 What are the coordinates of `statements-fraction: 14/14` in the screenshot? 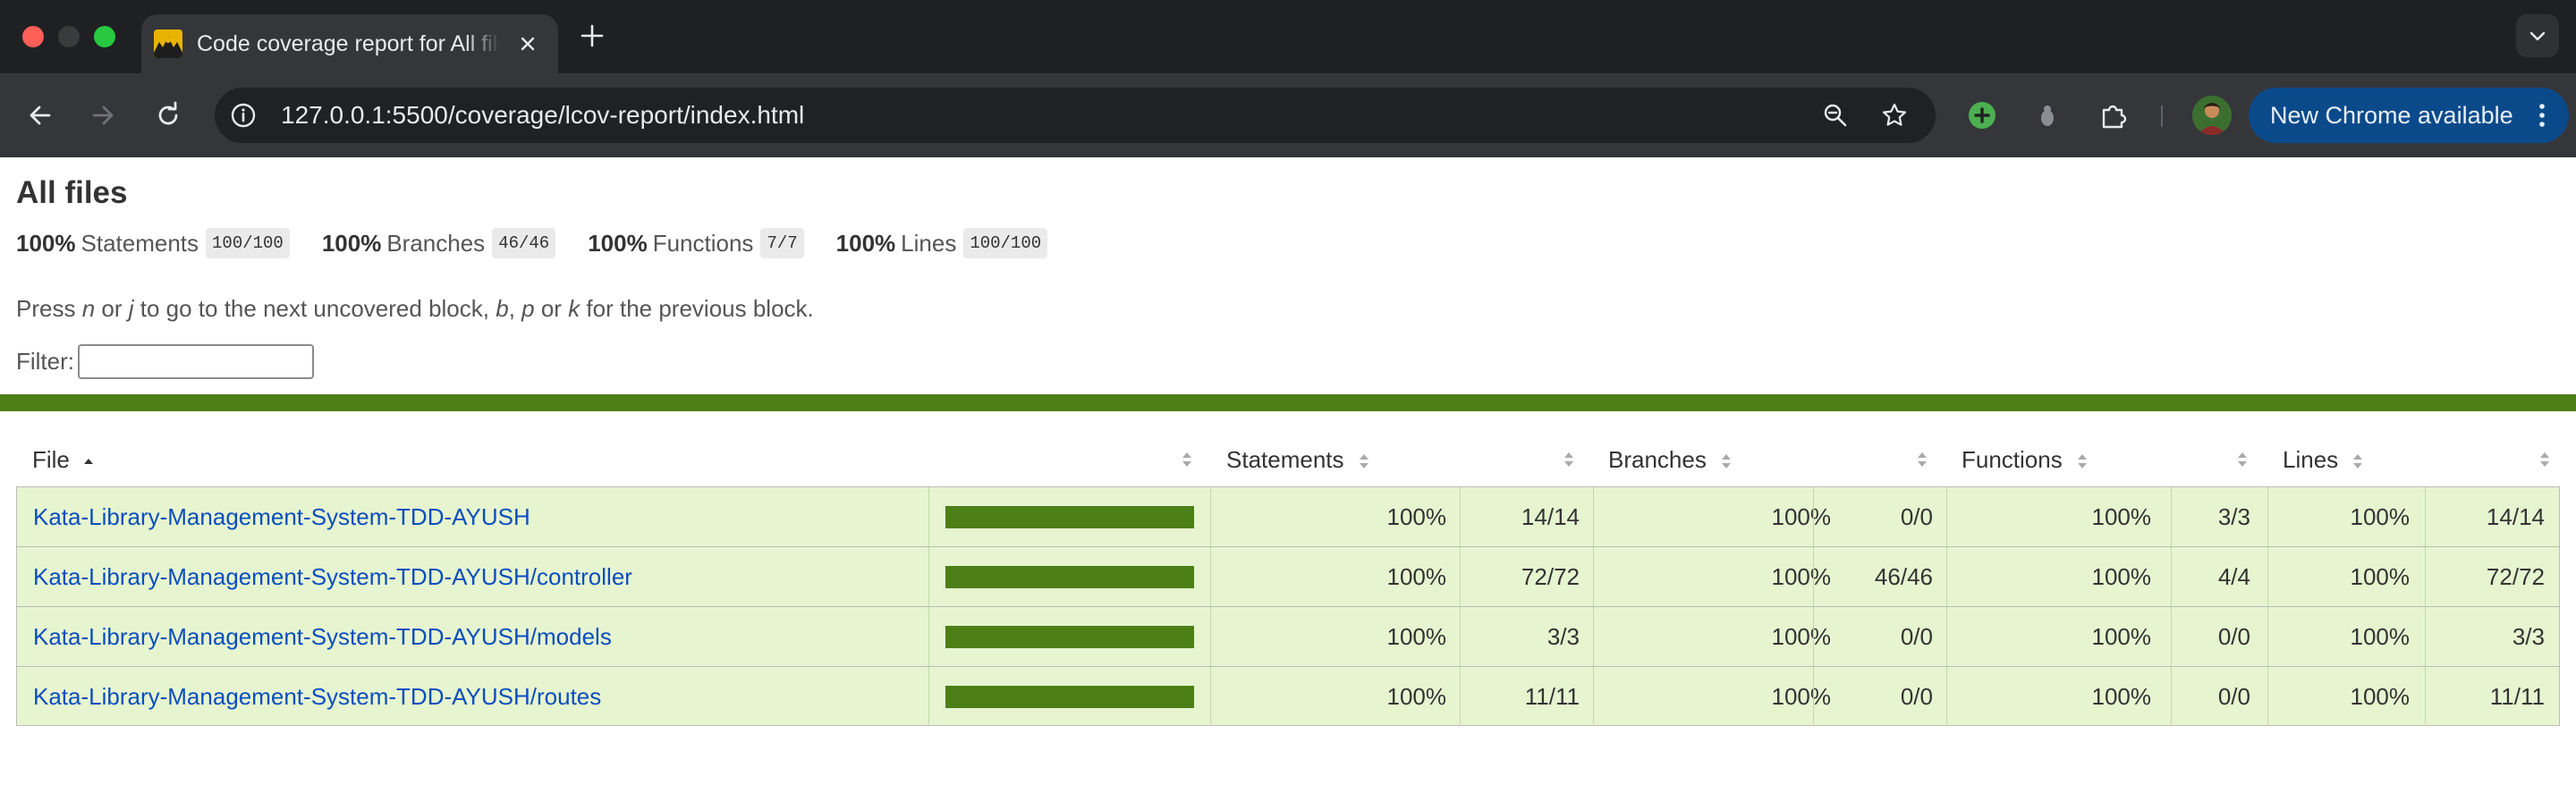 It's located at (1550, 516).